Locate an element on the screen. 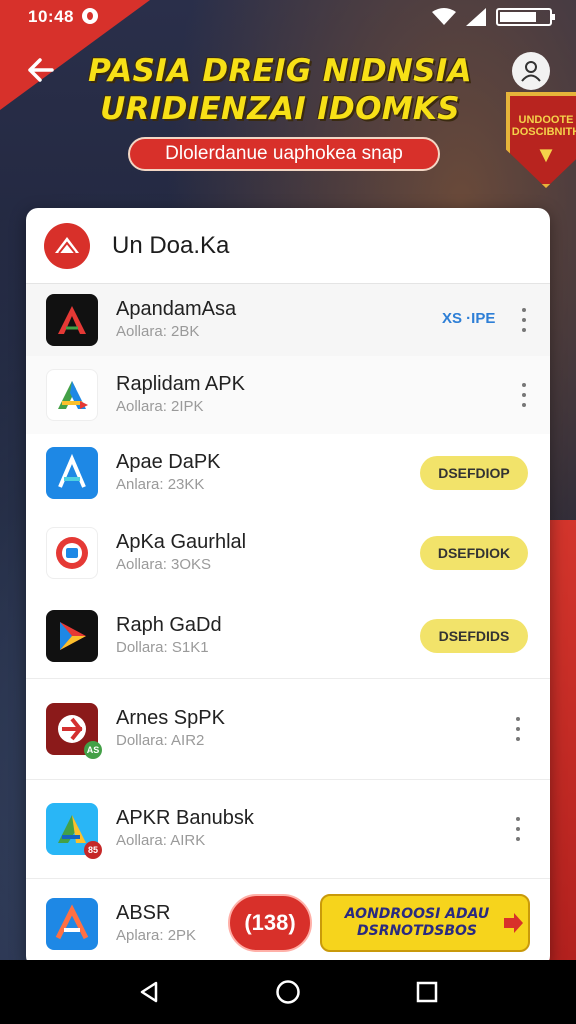 The image size is (576, 1024). badge-text: UNDOOTE DOSCIBNITH is located at coordinates (543, 126).